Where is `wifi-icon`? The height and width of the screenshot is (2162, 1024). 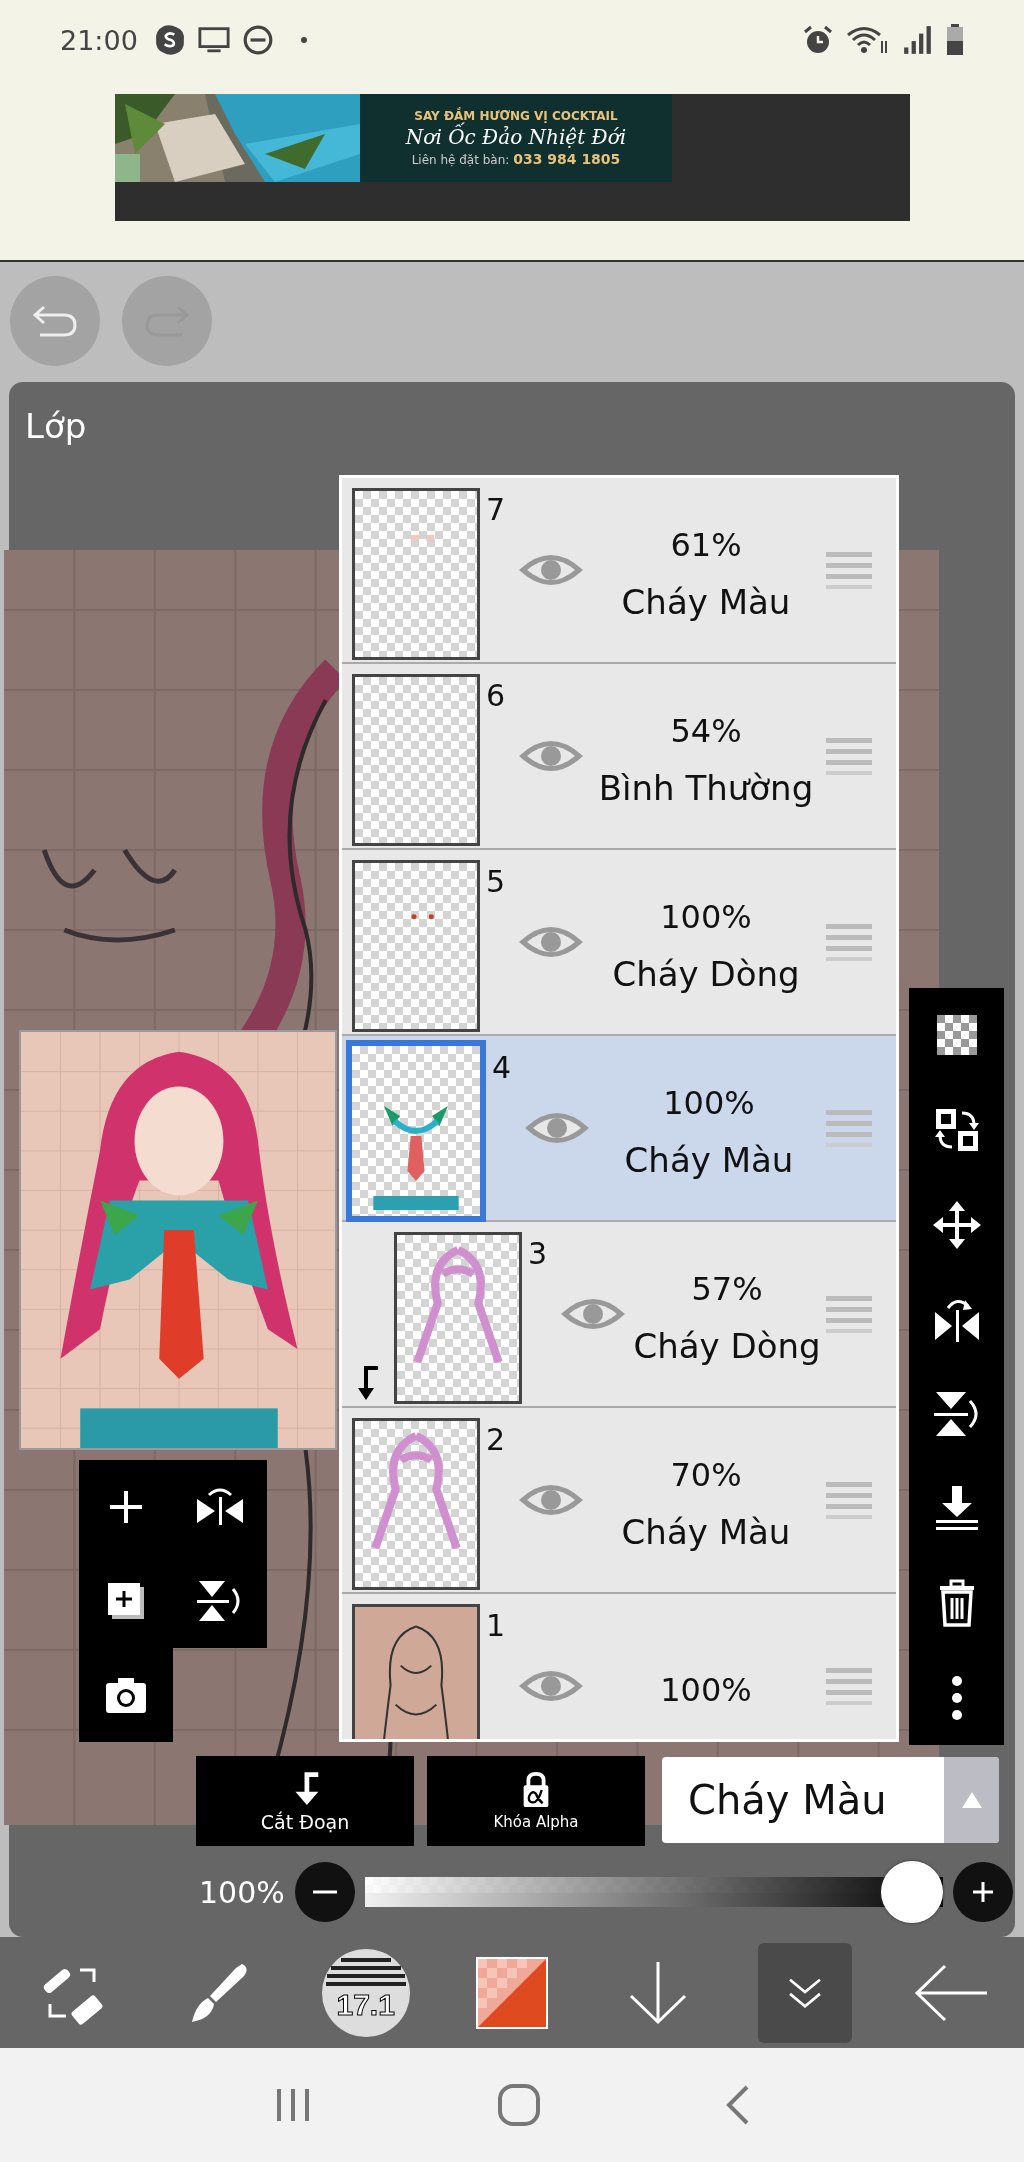 wifi-icon is located at coordinates (868, 40).